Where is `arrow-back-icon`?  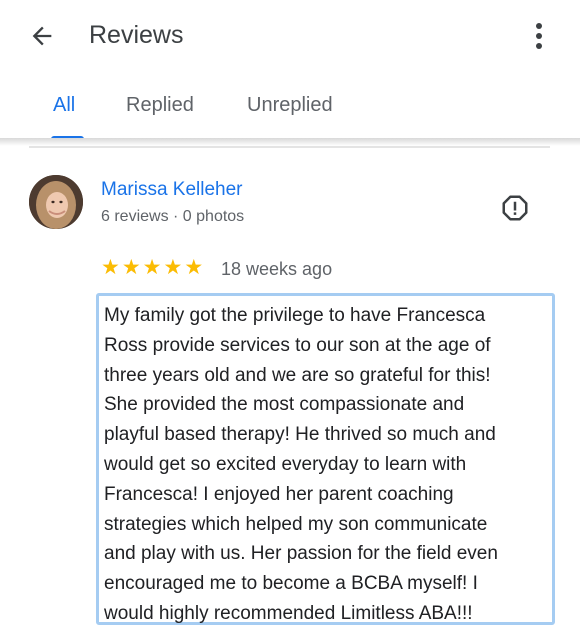
arrow-back-icon is located at coordinates (42, 36).